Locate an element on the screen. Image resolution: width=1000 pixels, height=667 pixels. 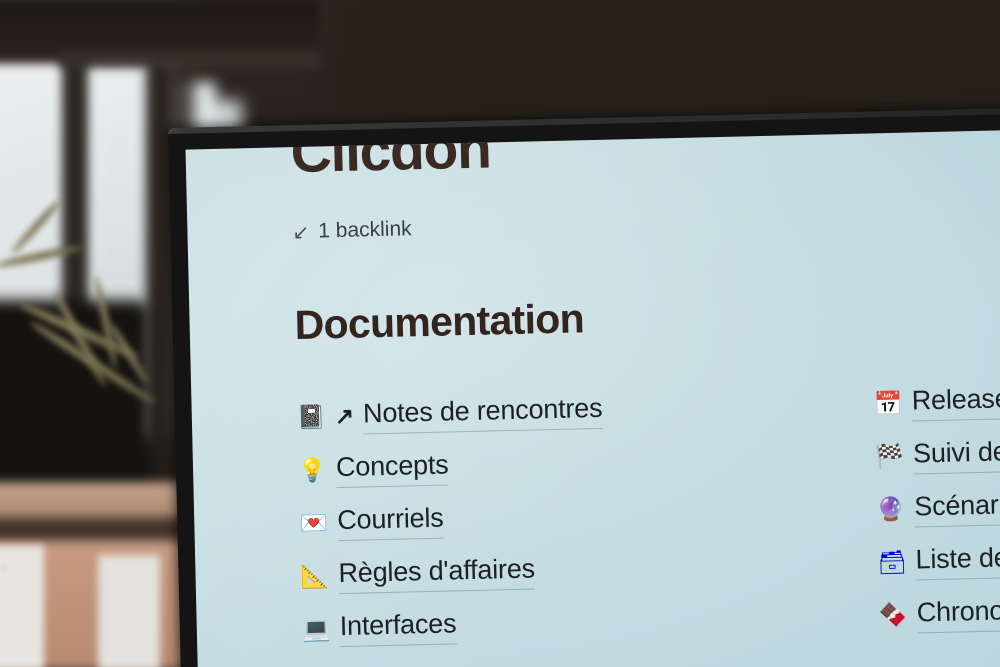
shelf-paper-left is located at coordinates (22, 606).